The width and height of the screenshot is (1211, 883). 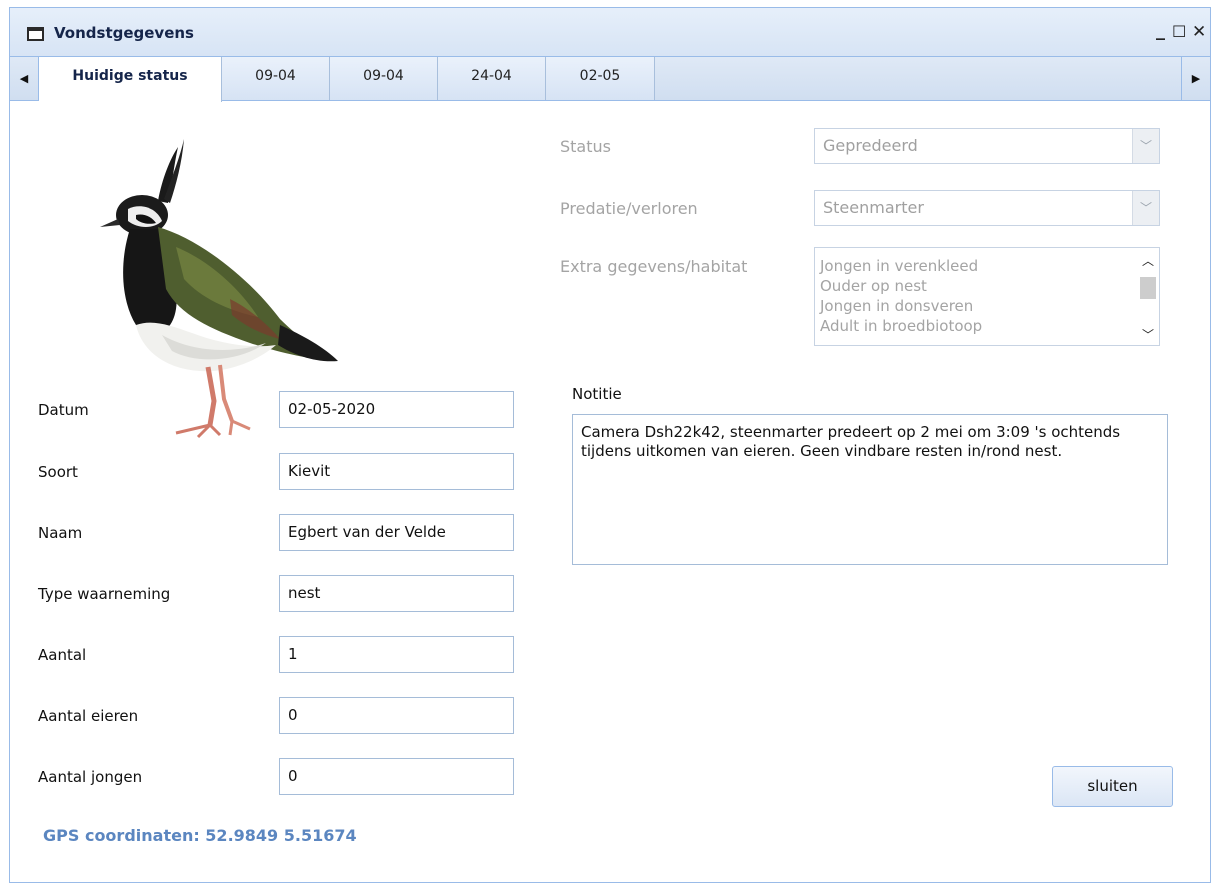 I want to click on status-select: Gepredeerd ﹀, so click(x=987, y=146).